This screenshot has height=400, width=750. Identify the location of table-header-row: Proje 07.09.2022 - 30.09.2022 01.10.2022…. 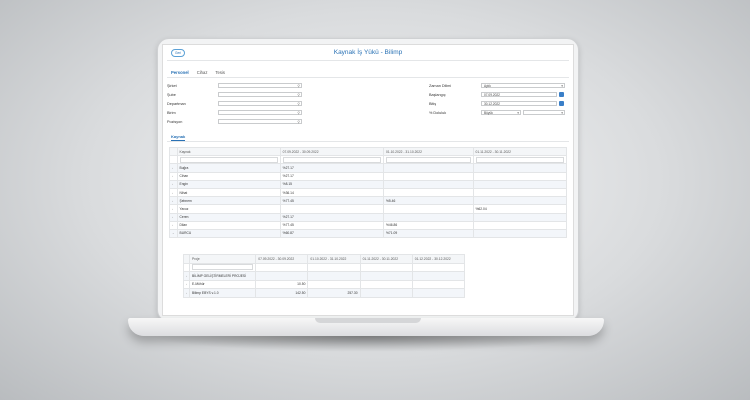
(324, 259).